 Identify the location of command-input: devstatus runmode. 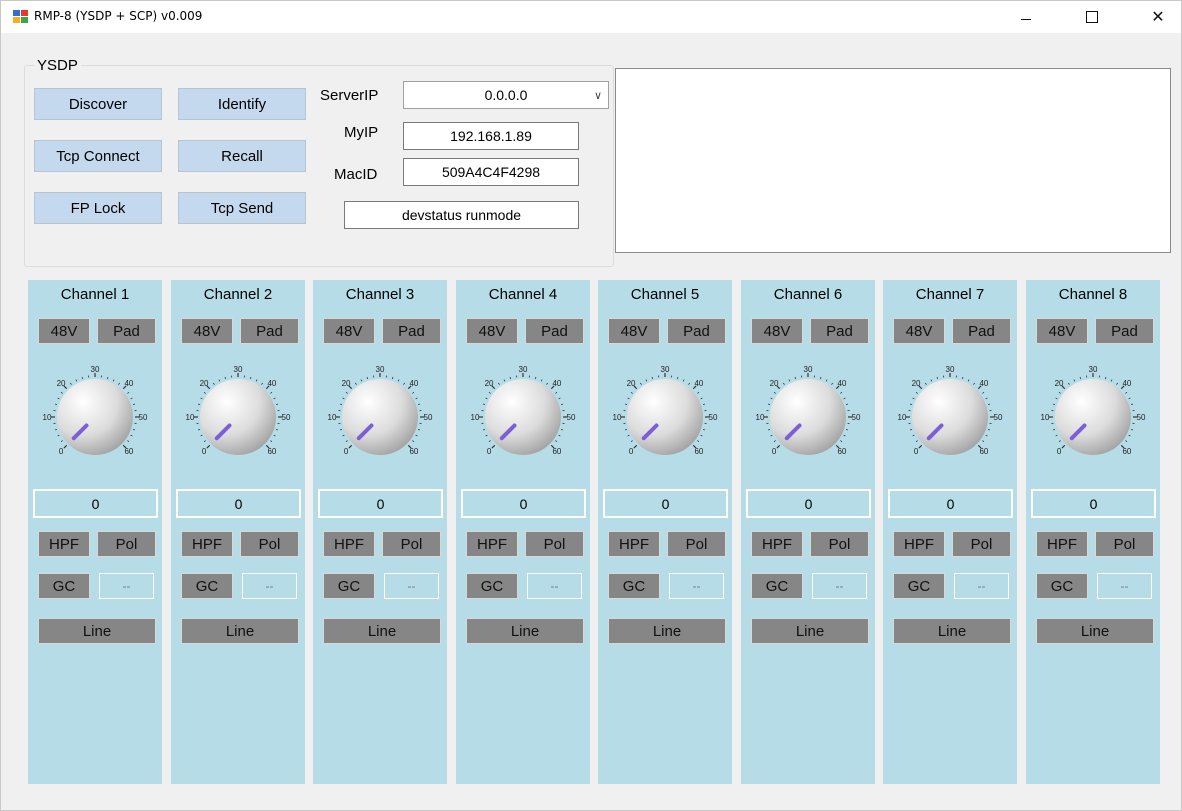
(461, 215).